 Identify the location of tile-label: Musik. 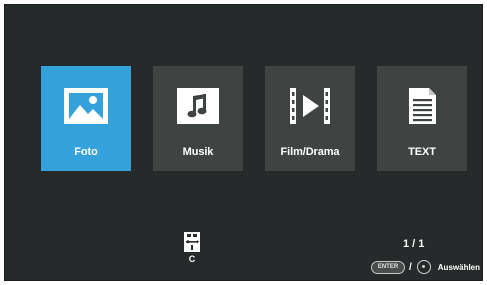
(198, 152).